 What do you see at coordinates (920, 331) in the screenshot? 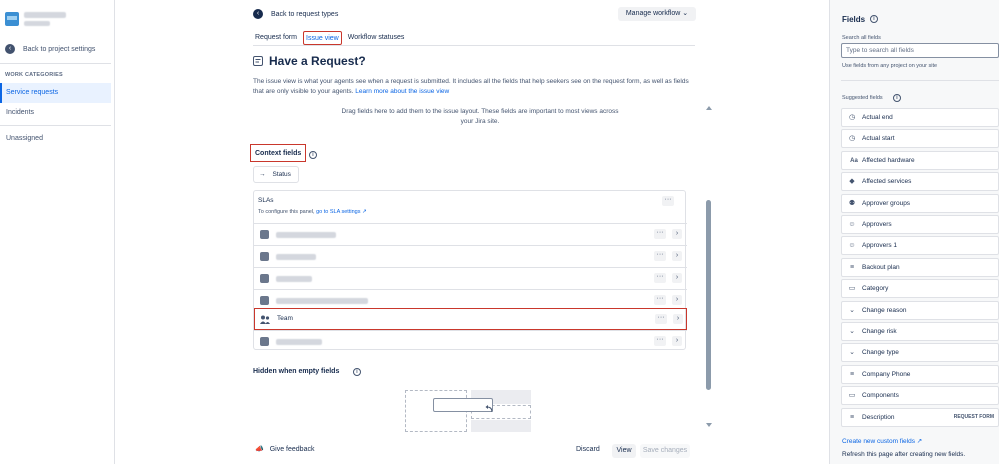
I see `suggested-field-item: ⌄ Change risk` at bounding box center [920, 331].